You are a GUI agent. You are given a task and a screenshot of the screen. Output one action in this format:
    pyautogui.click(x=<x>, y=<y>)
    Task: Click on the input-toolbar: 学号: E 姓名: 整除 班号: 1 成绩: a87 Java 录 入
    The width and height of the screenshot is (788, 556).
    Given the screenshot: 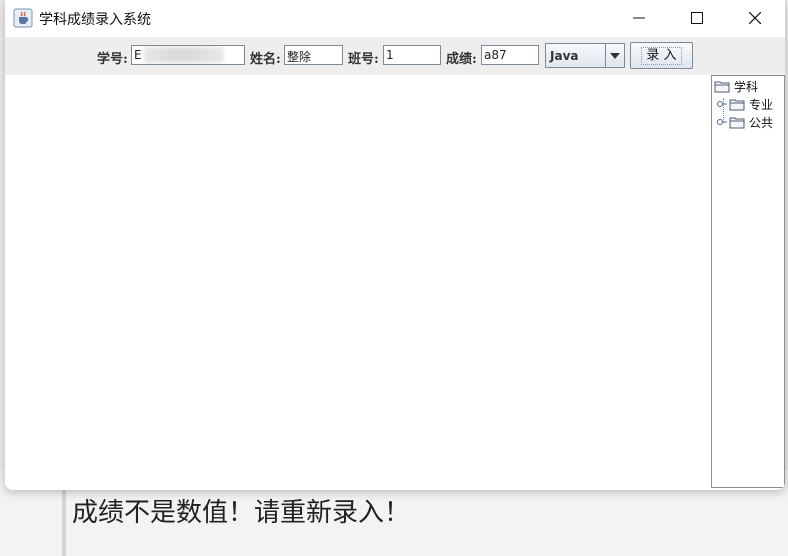 What is the action you would take?
    pyautogui.click(x=395, y=56)
    